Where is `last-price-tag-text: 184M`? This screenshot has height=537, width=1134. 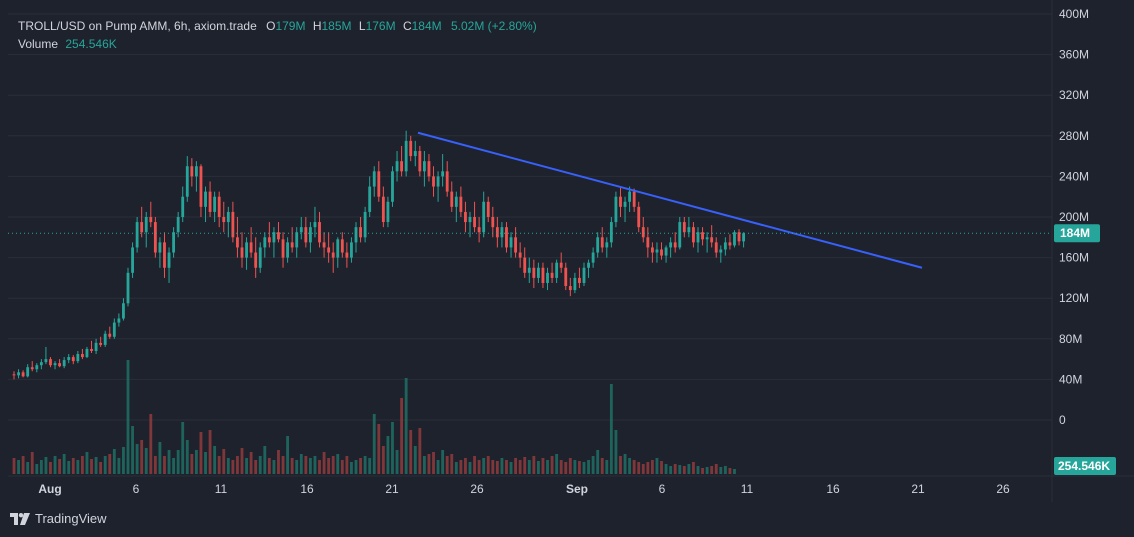
last-price-tag-text: 184M is located at coordinates (1075, 233).